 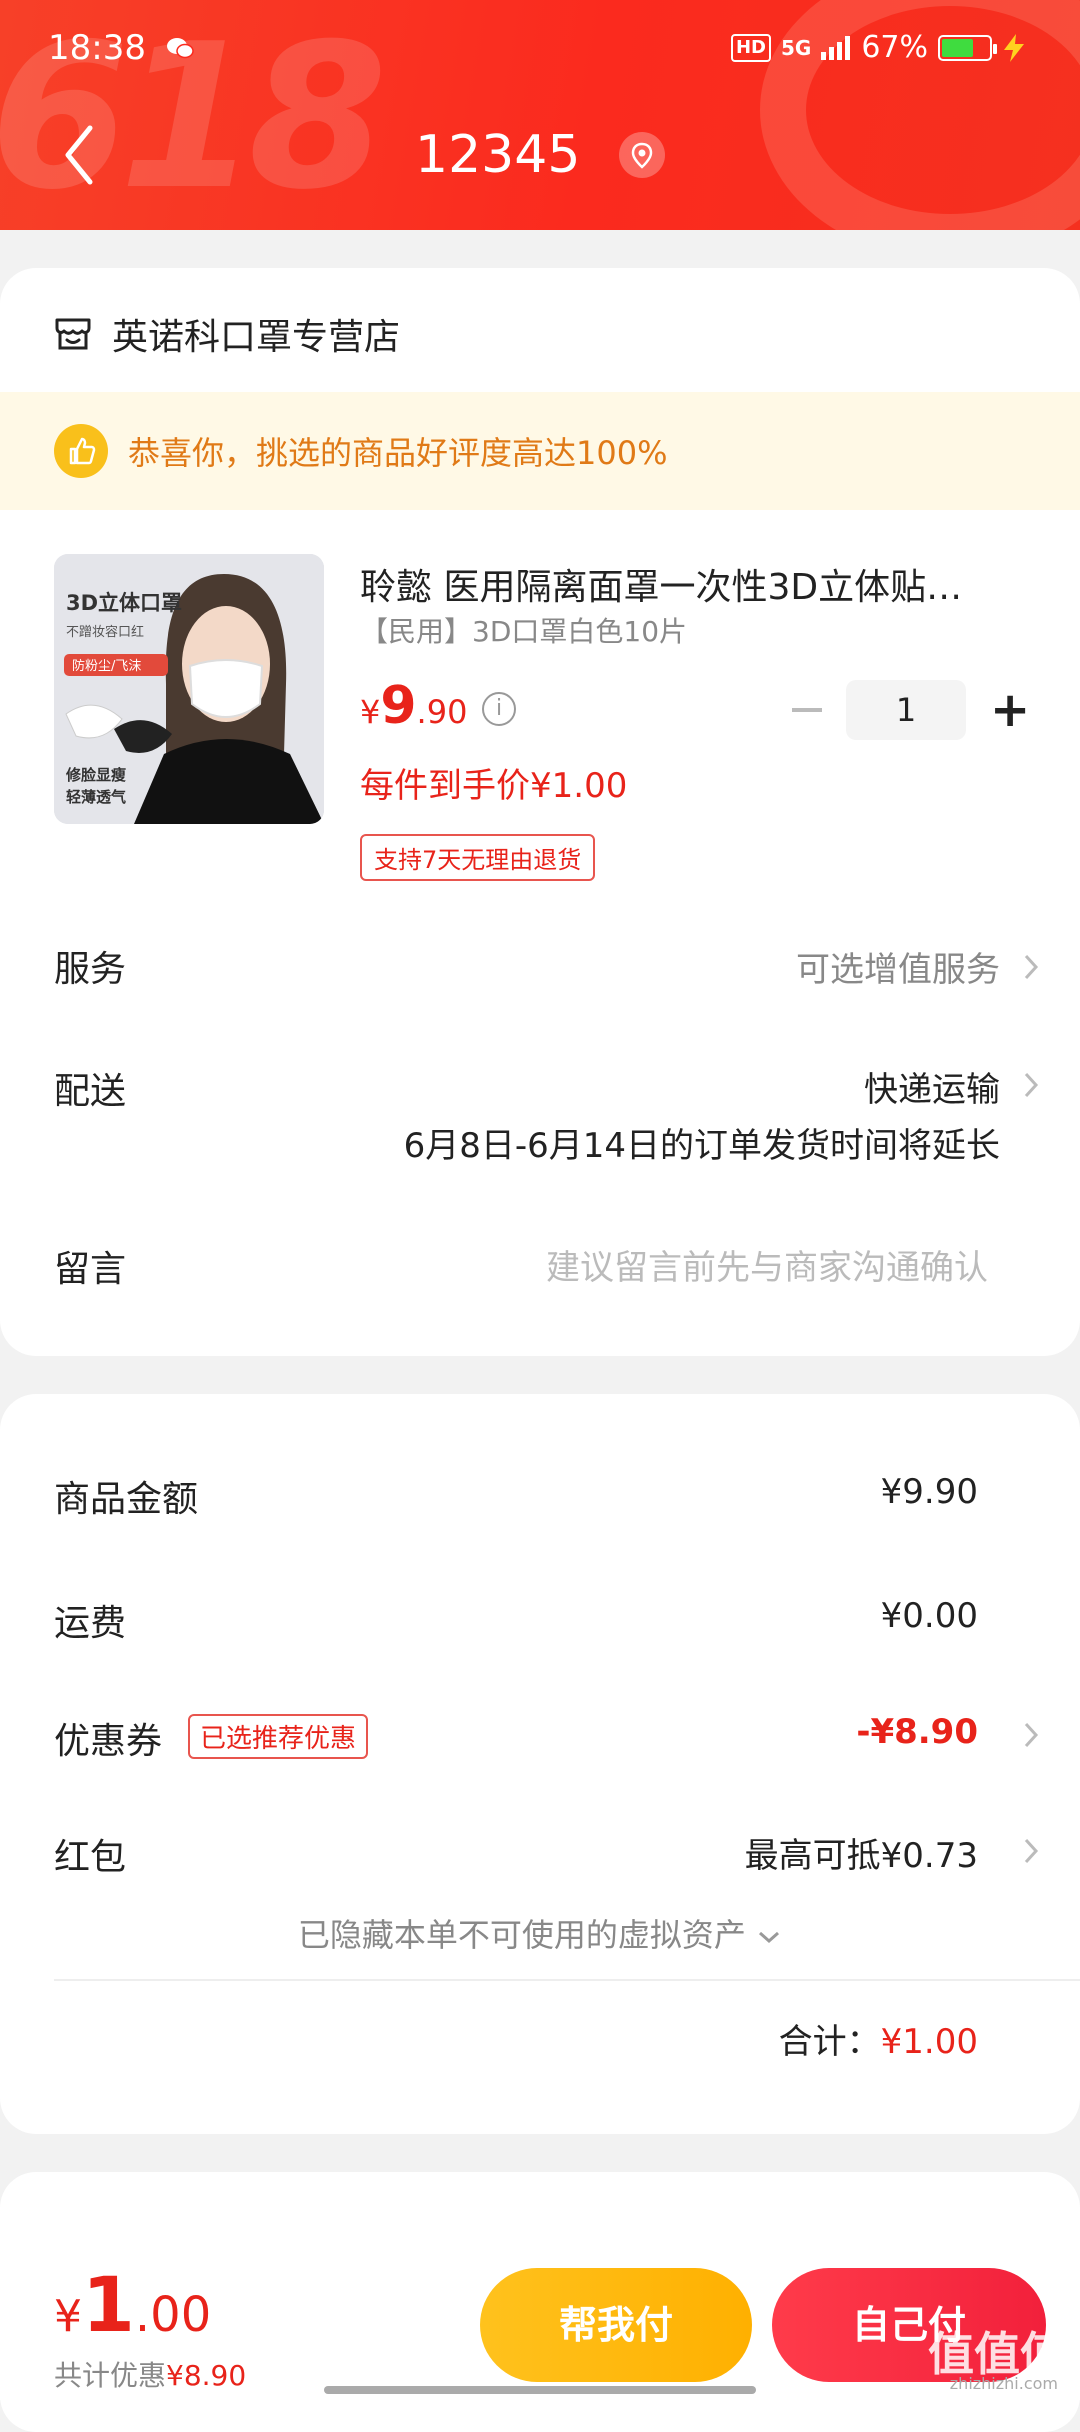 I want to click on order-title: 12345, so click(x=498, y=155).